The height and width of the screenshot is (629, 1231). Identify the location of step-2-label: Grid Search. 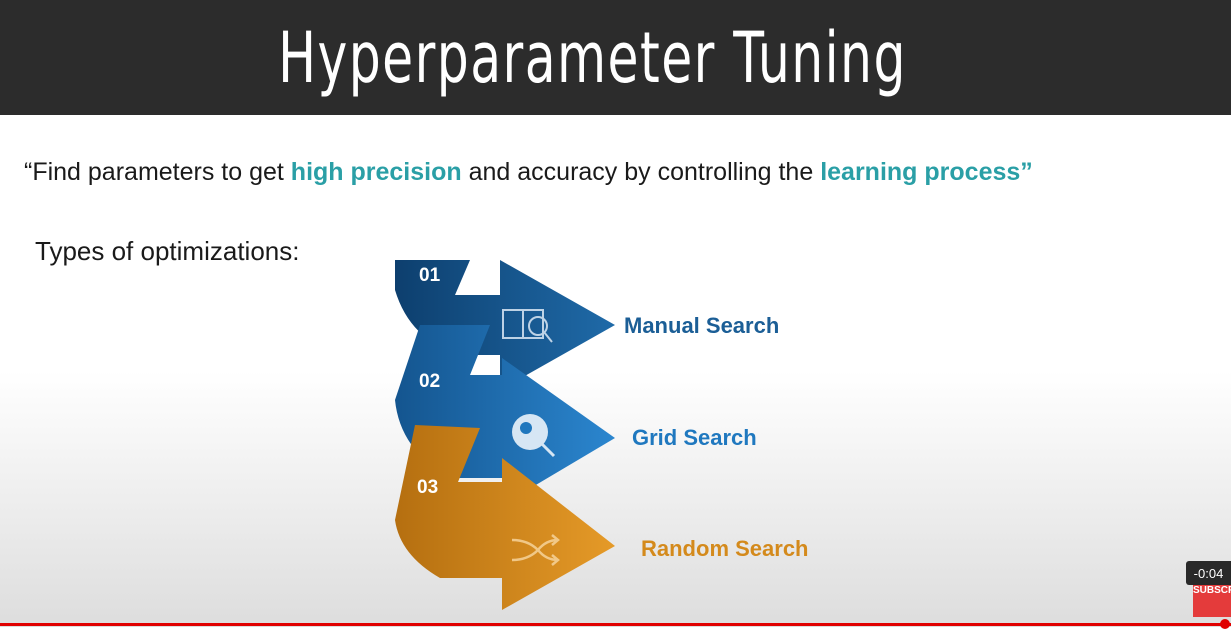
(694, 437).